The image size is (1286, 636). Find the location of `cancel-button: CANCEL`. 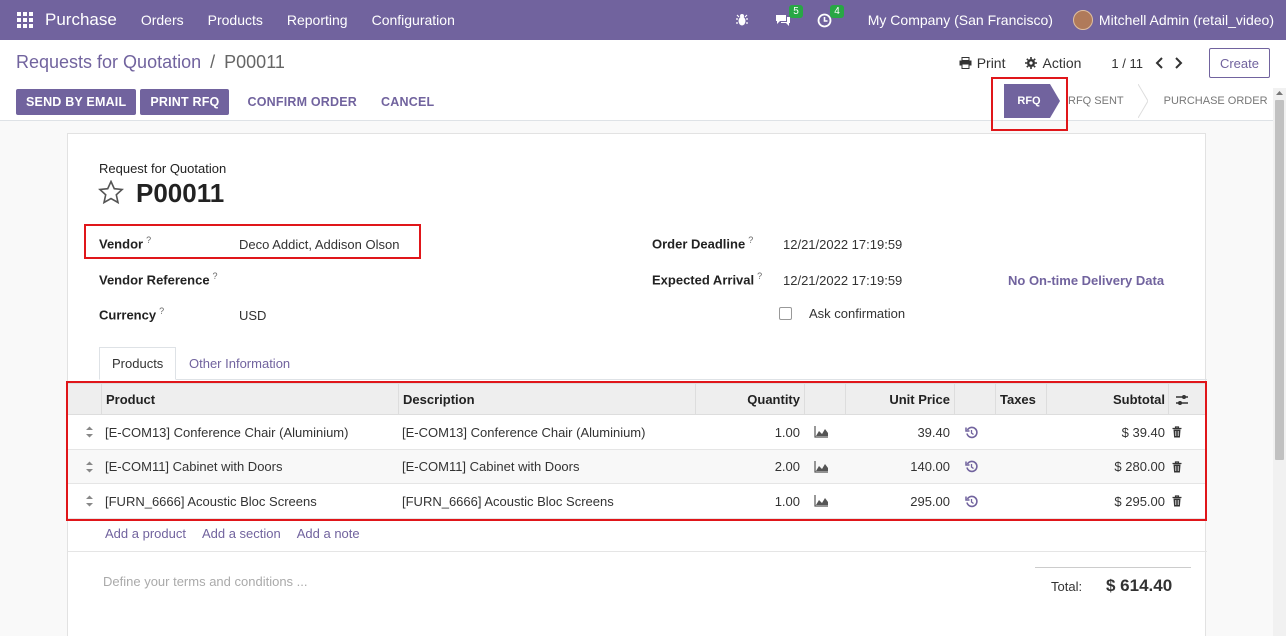

cancel-button: CANCEL is located at coordinates (407, 102).